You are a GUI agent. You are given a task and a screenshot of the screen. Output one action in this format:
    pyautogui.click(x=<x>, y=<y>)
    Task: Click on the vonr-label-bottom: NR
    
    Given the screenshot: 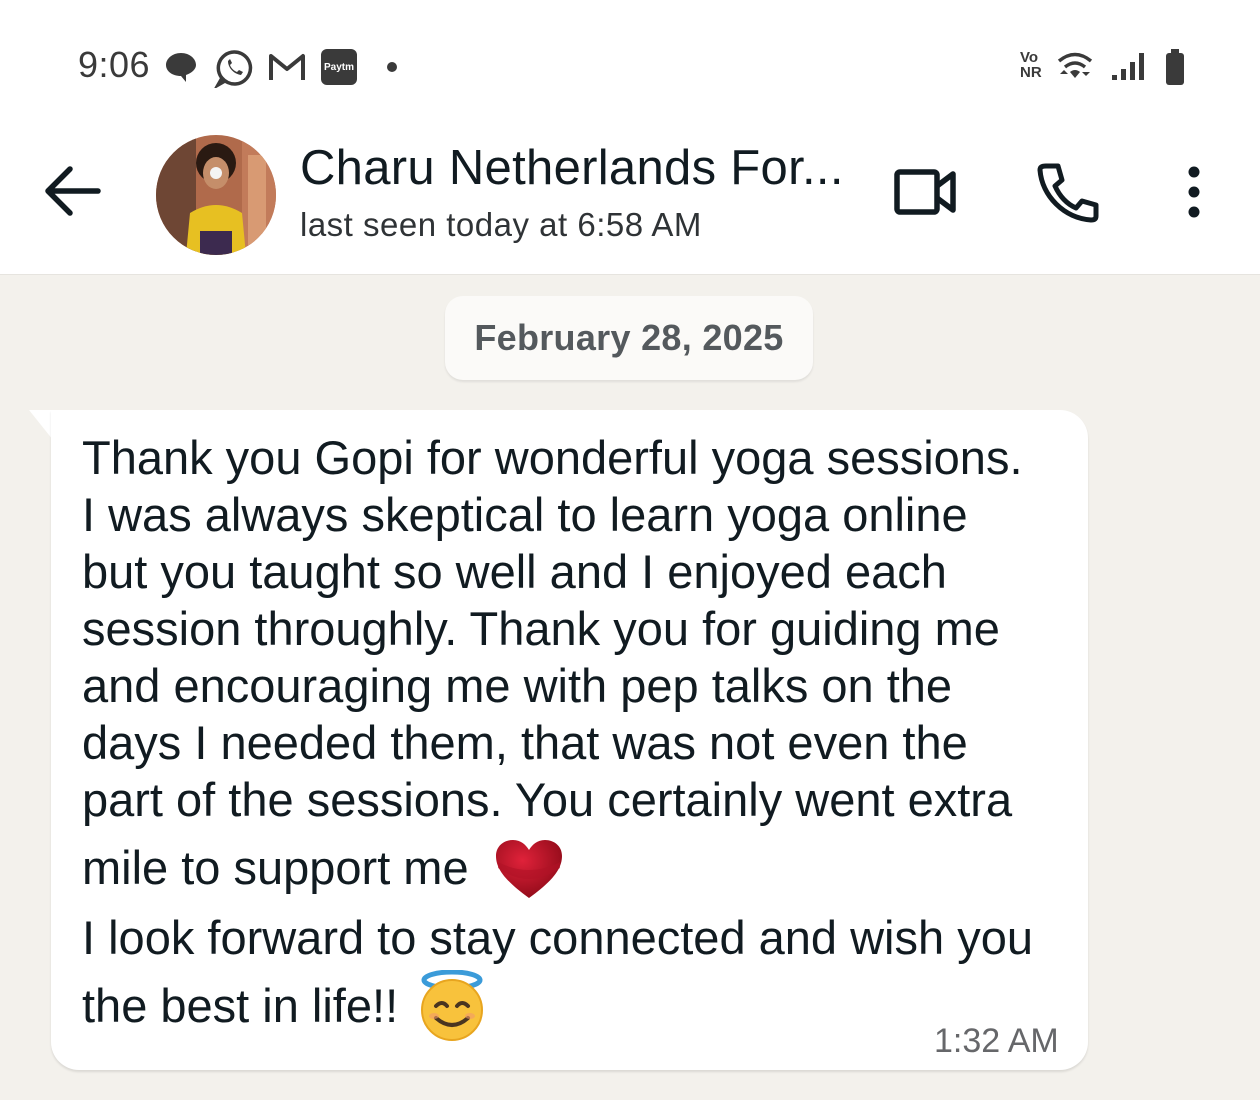 What is the action you would take?
    pyautogui.click(x=1031, y=72)
    